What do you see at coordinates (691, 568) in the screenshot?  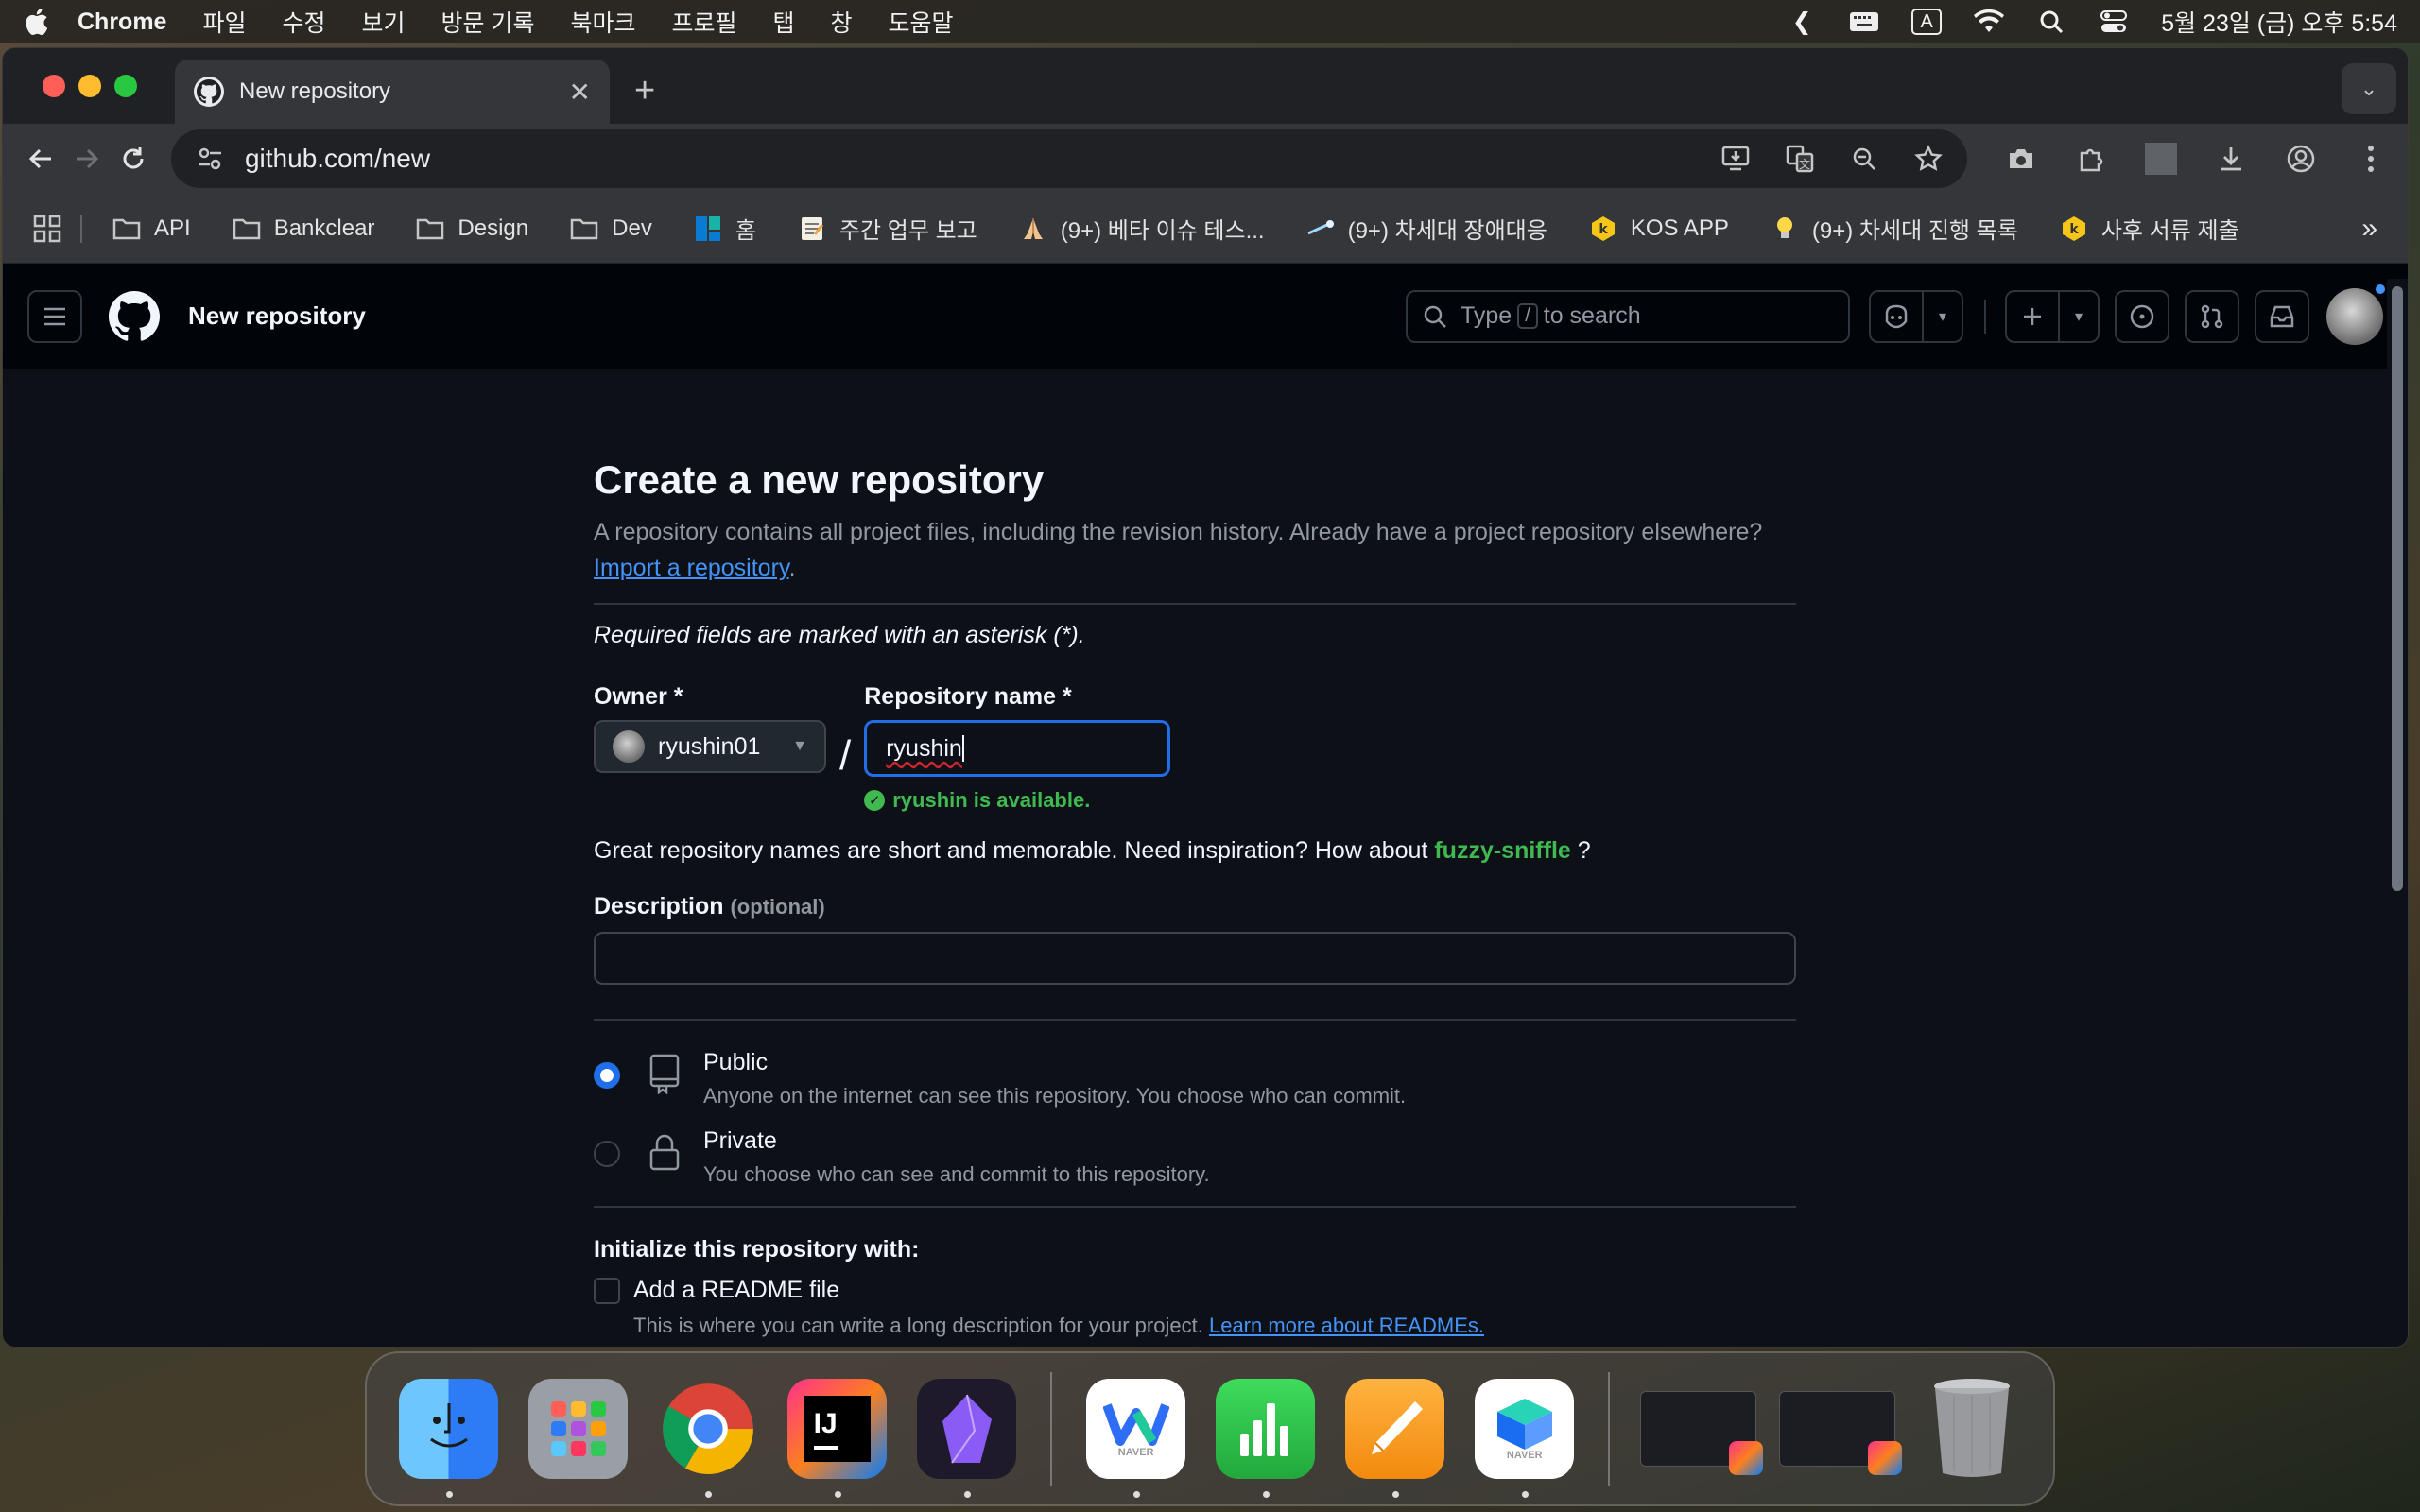 I see `import-repository-link: Import a repository` at bounding box center [691, 568].